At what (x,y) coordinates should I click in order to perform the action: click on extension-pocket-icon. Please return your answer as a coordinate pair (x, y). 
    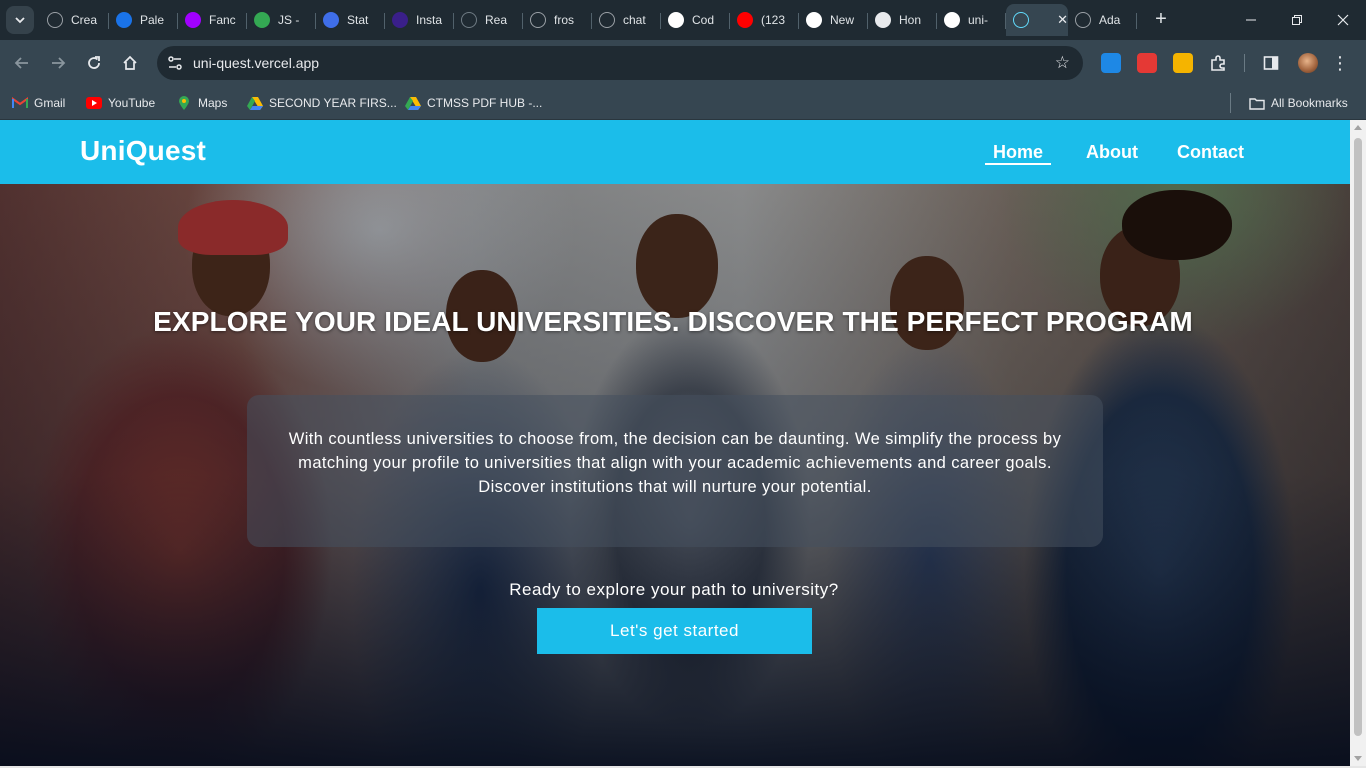
    Looking at the image, I should click on (1147, 63).